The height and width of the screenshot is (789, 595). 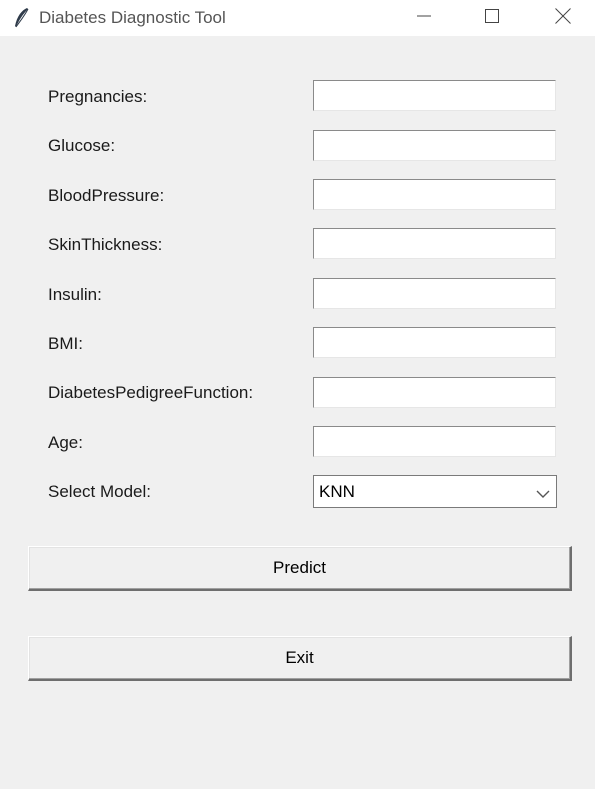 I want to click on minimize-icon, so click(x=424, y=18).